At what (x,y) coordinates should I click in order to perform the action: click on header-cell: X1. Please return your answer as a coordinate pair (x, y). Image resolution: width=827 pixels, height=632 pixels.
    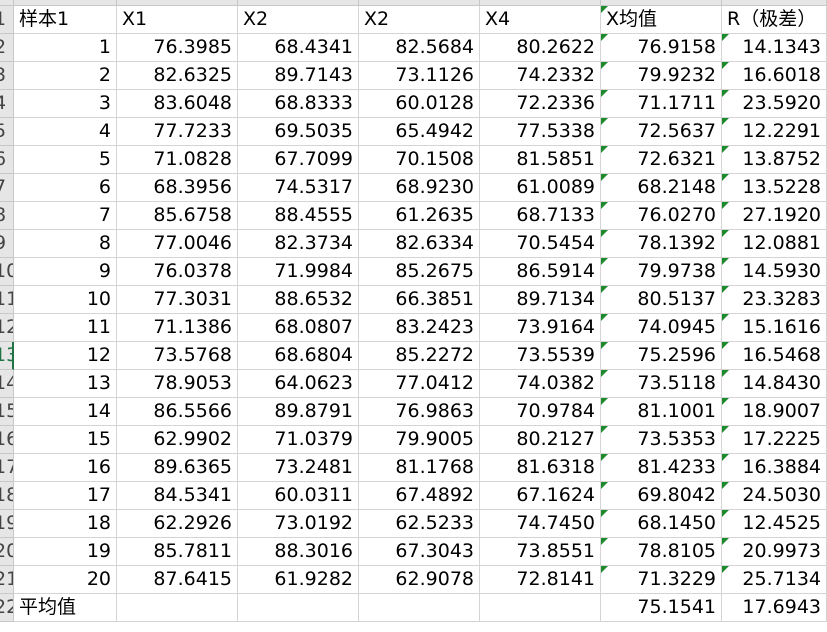
    Looking at the image, I should click on (177, 20).